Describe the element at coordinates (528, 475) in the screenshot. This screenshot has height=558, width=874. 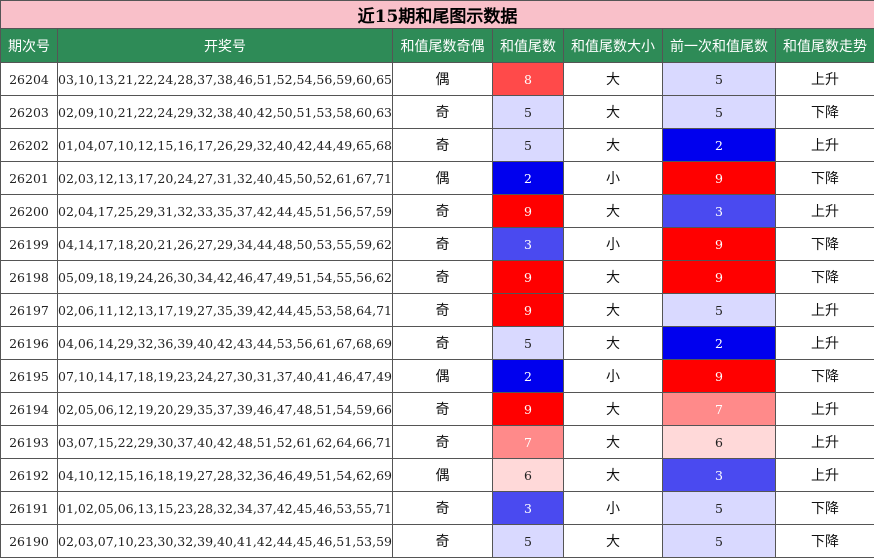
I see `cell-tail: 6` at that location.